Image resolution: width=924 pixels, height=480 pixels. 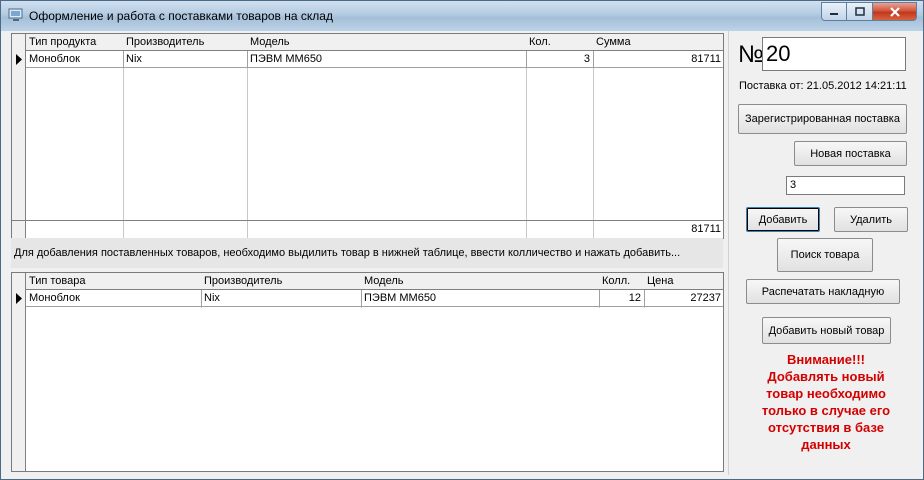 What do you see at coordinates (834, 54) in the screenshot?
I see `delivery-number-field: 20` at bounding box center [834, 54].